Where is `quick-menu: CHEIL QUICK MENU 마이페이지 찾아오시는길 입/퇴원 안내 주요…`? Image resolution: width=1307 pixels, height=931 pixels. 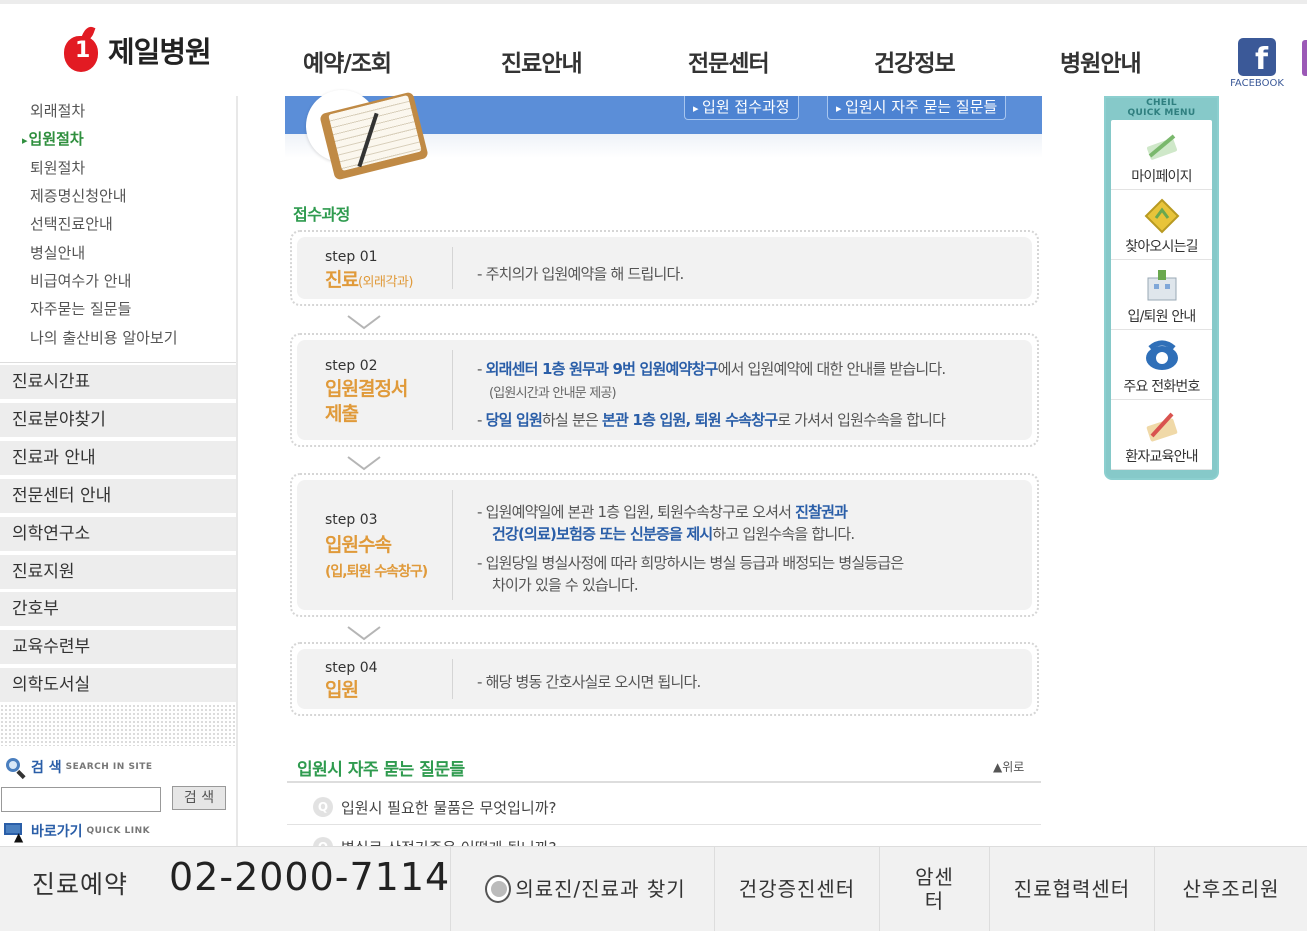 quick-menu: CHEIL QUICK MENU 마이페이지 찾아오시는길 입/퇴원 안내 주요… is located at coordinates (1161, 288).